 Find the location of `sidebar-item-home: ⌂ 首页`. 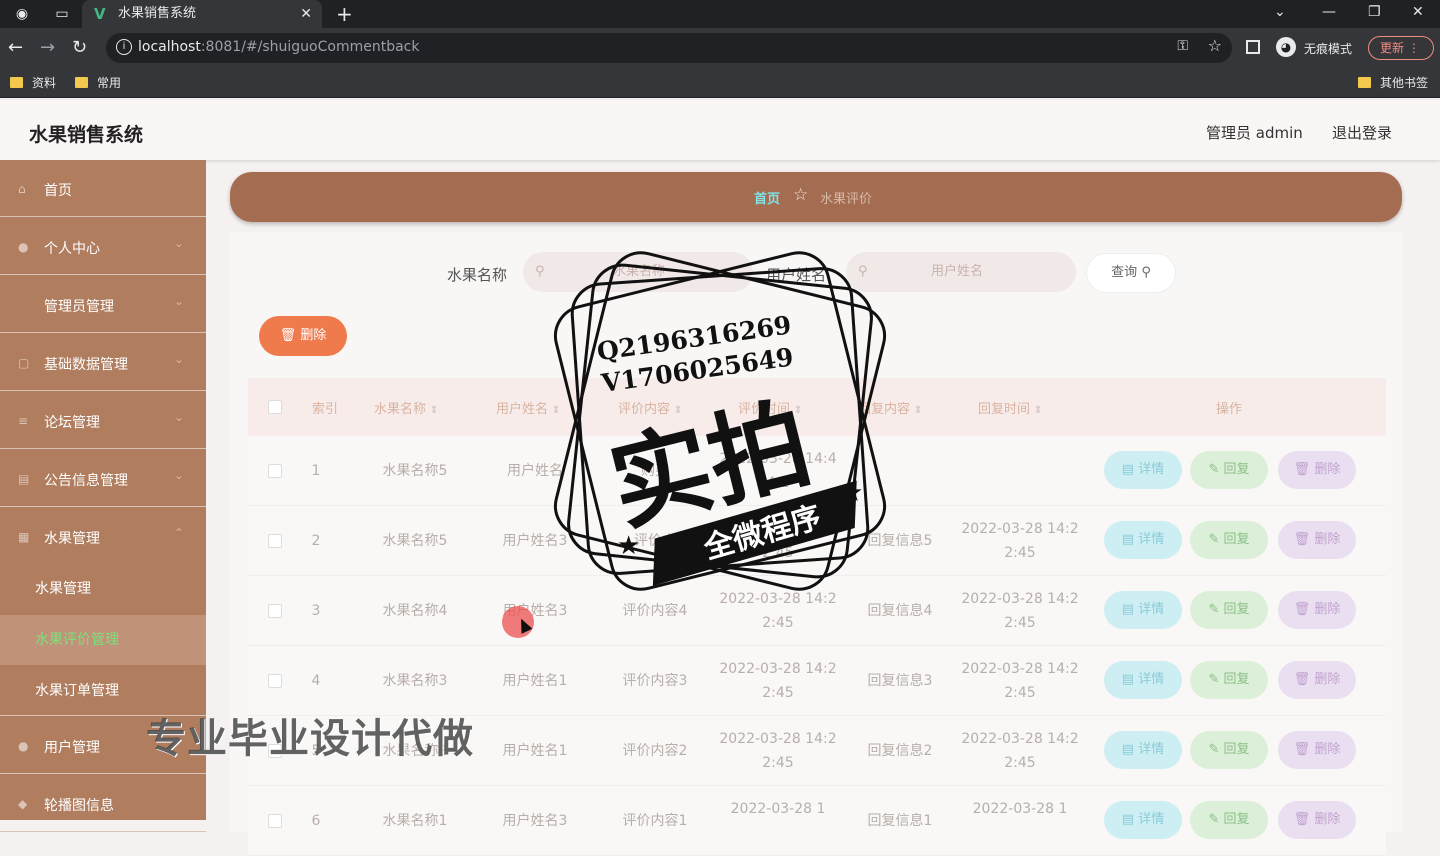

sidebar-item-home: ⌂ 首页 is located at coordinates (103, 188).